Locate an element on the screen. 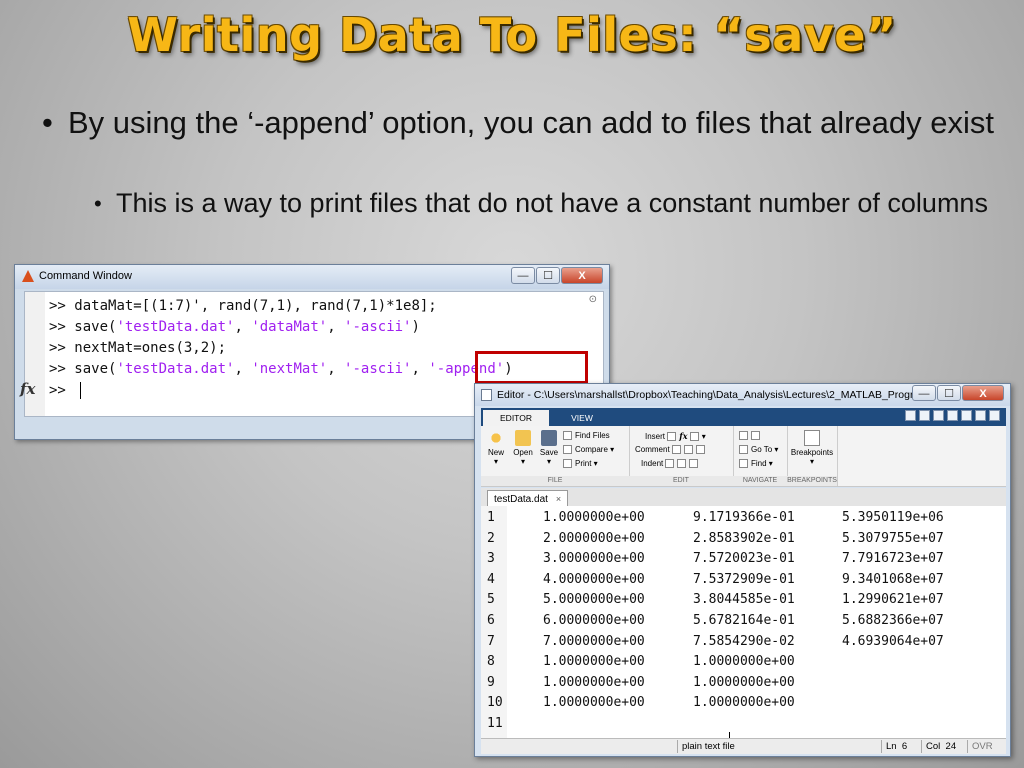 This screenshot has width=1024, height=768. code-line: 6 6.0000000e+00 5.6782164e-01 5.6882366e+07 is located at coordinates (743, 623).